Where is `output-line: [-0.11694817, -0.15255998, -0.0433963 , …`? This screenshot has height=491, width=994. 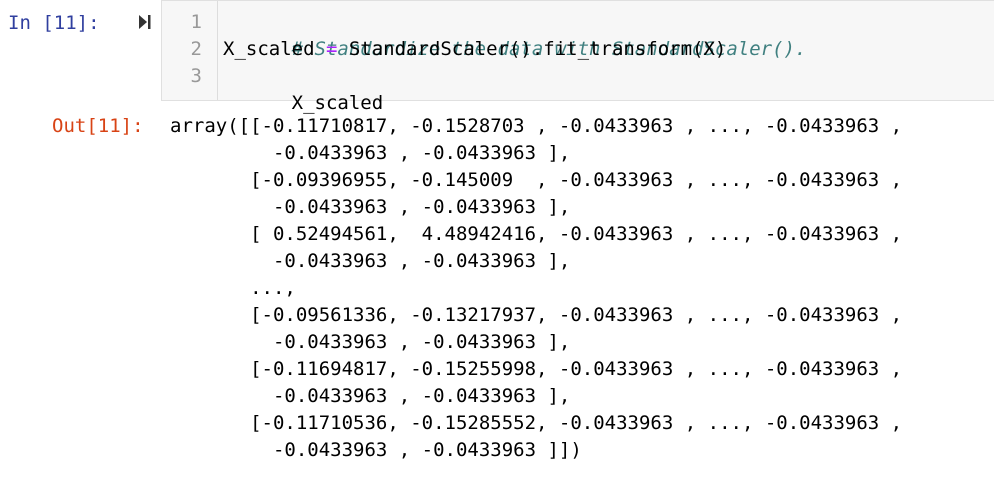
output-line: [-0.11694817, -0.15255998, -0.0433963 , … is located at coordinates (536, 369).